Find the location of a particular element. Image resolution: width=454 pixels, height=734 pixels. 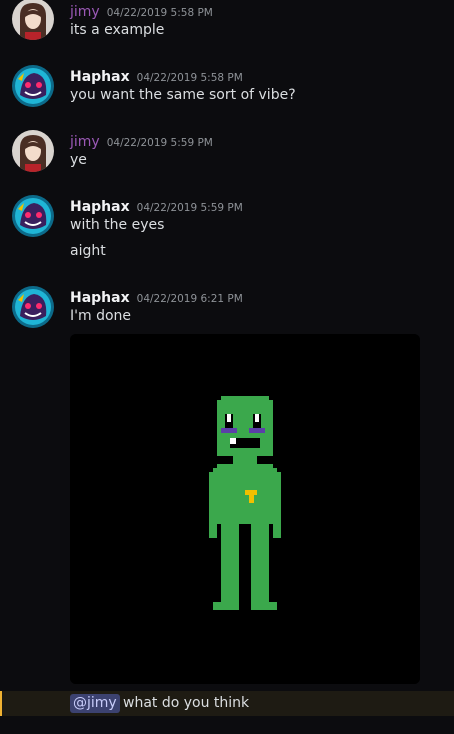

message-text: ye is located at coordinates (78, 160).